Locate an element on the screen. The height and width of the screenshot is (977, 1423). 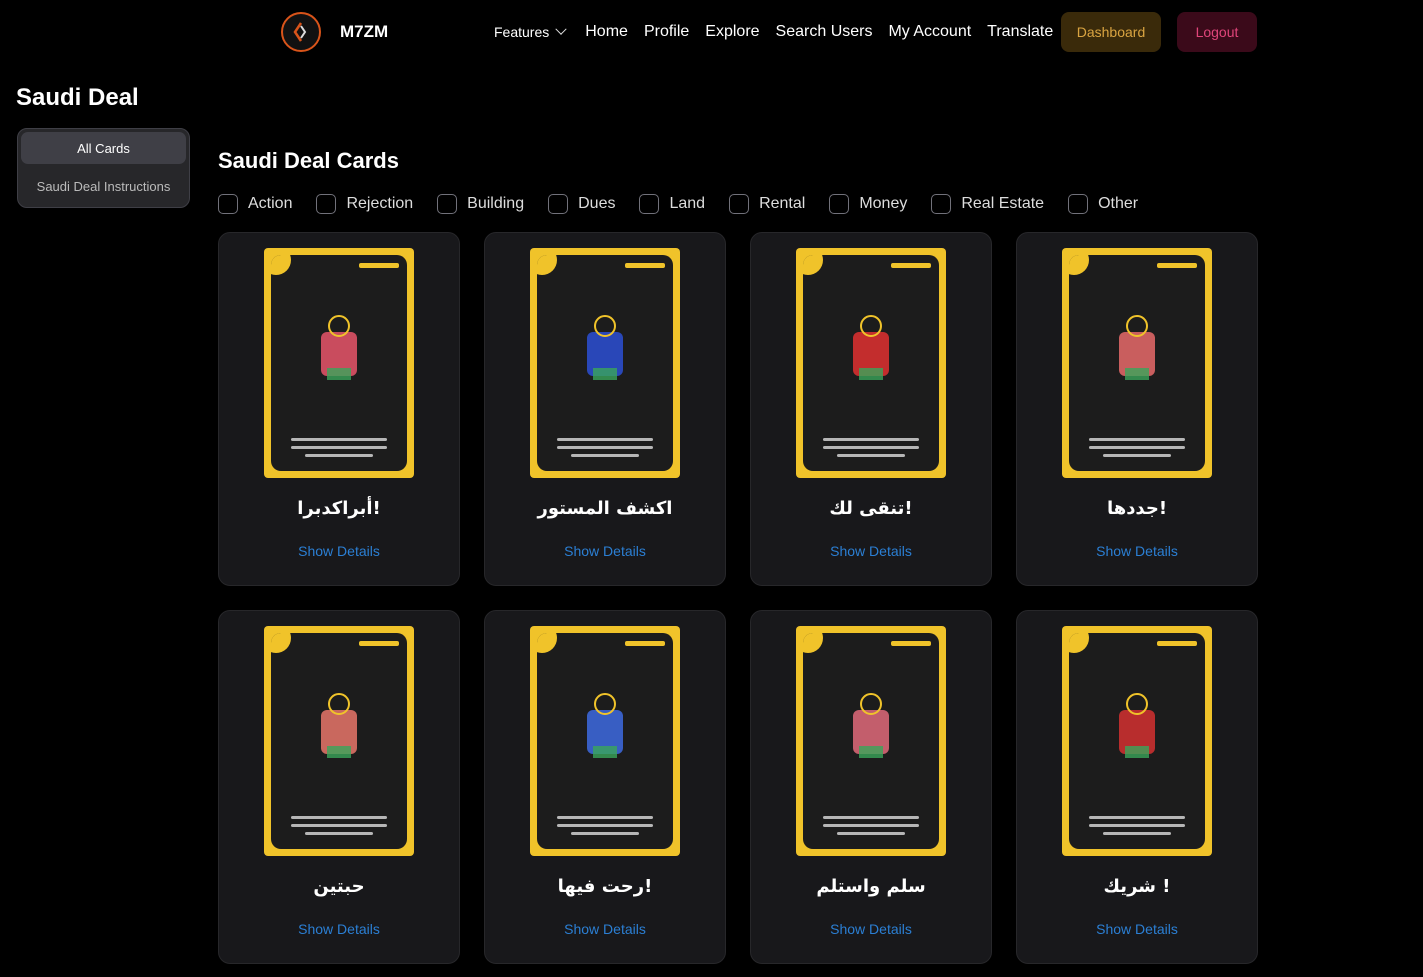
card-item: شريك ! Show Details is located at coordinates (1137, 787).